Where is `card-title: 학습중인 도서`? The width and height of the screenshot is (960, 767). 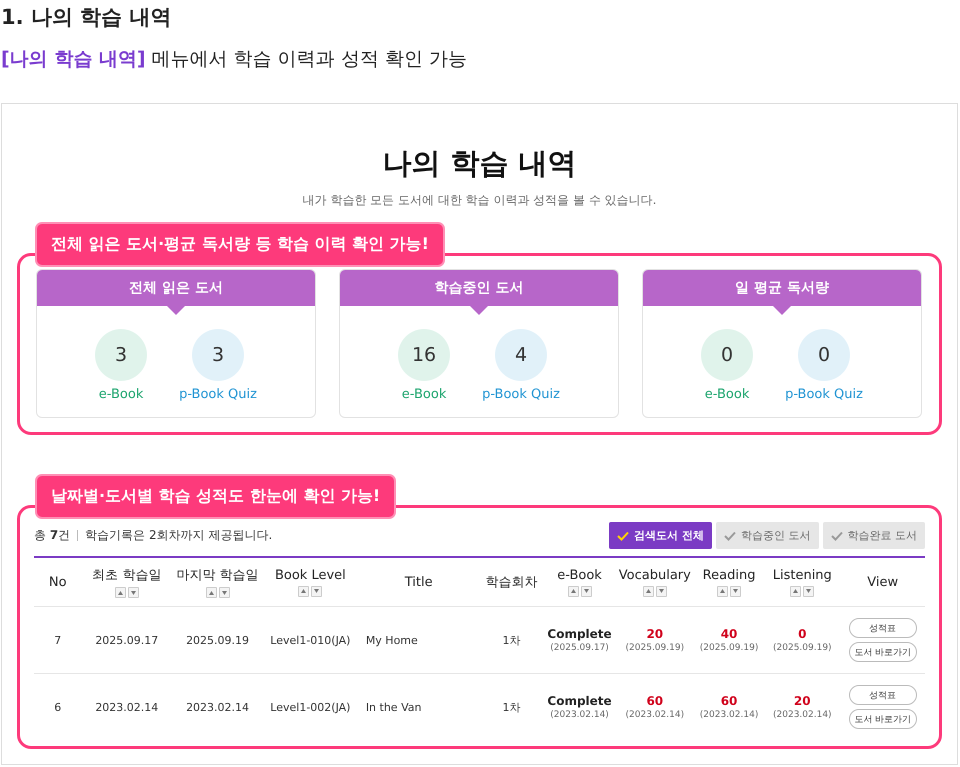 card-title: 학습중인 도서 is located at coordinates (479, 288).